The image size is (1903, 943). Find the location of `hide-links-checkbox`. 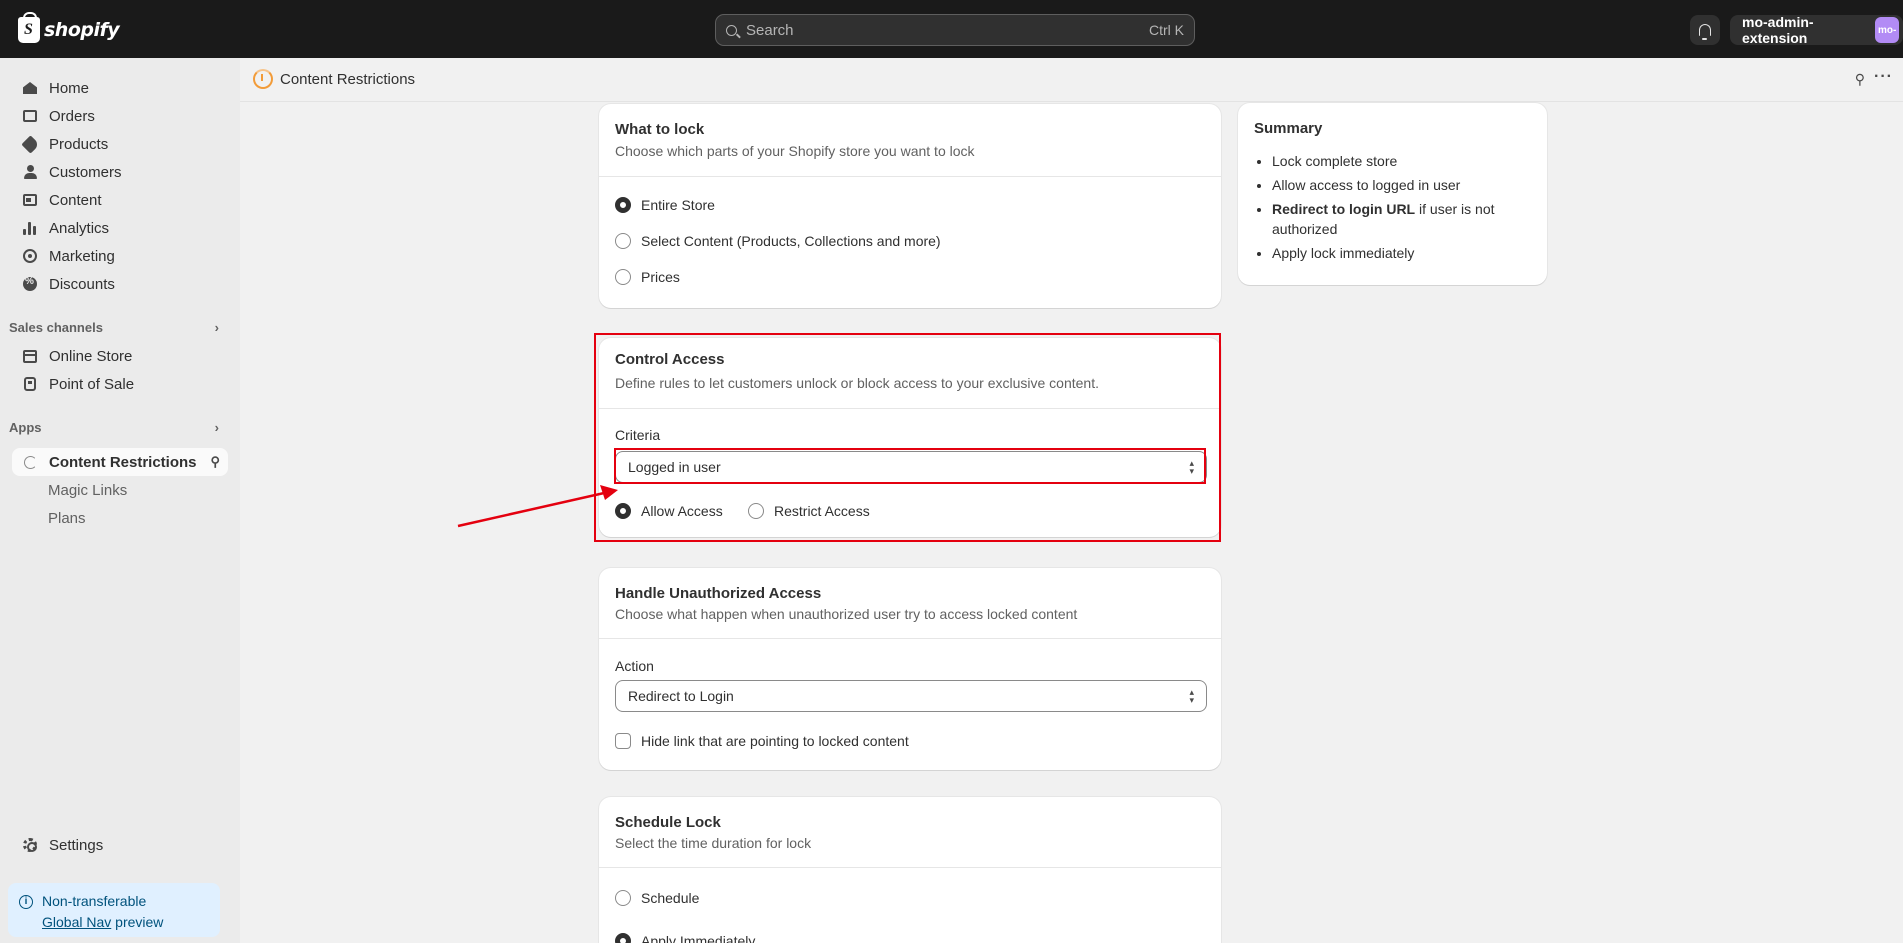

hide-links-checkbox is located at coordinates (623, 741).